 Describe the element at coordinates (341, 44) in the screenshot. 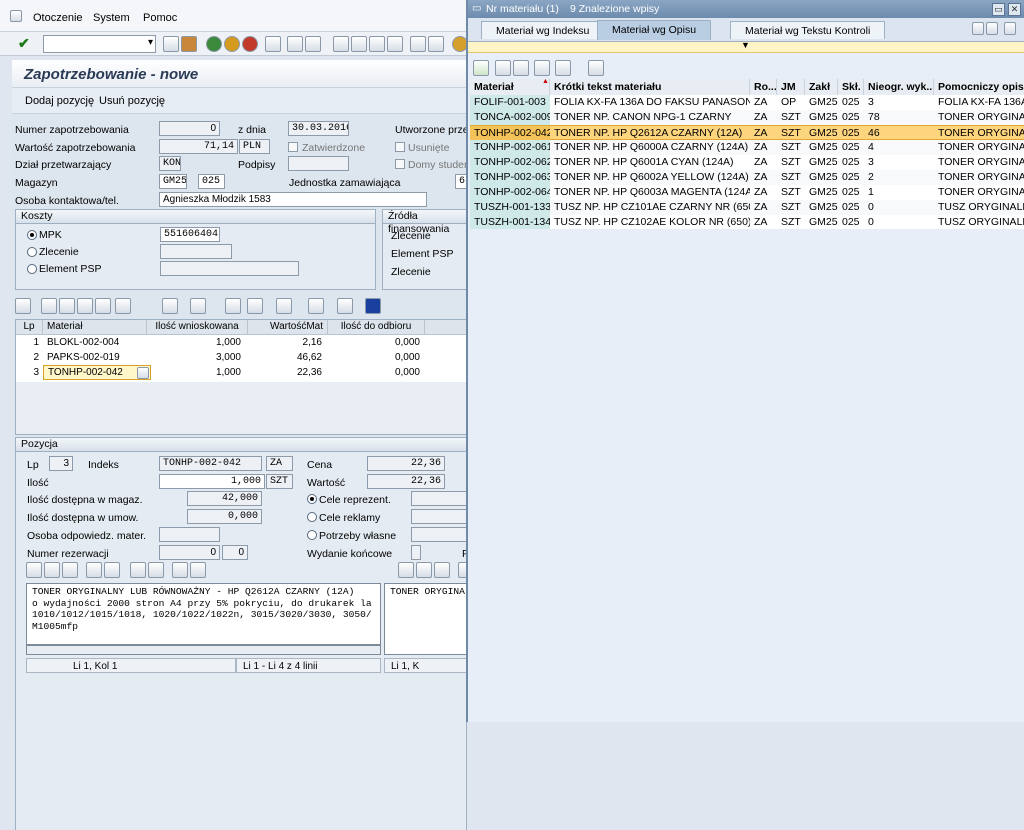

I see `first-page-icon` at that location.